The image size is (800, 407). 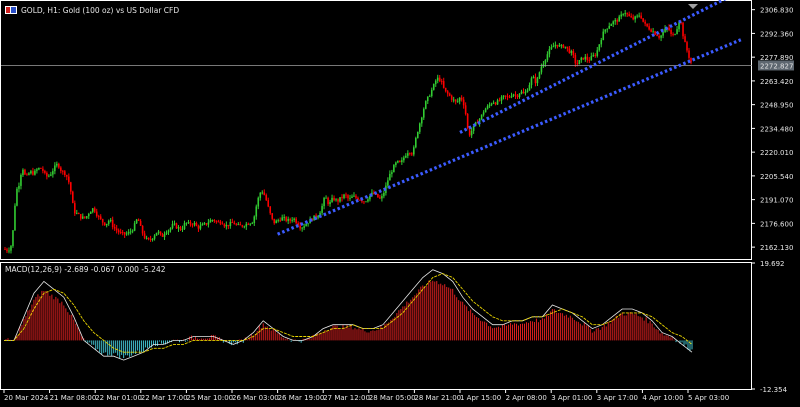 What do you see at coordinates (776, 11) in the screenshot?
I see `price-tick-label: 2306.830` at bounding box center [776, 11].